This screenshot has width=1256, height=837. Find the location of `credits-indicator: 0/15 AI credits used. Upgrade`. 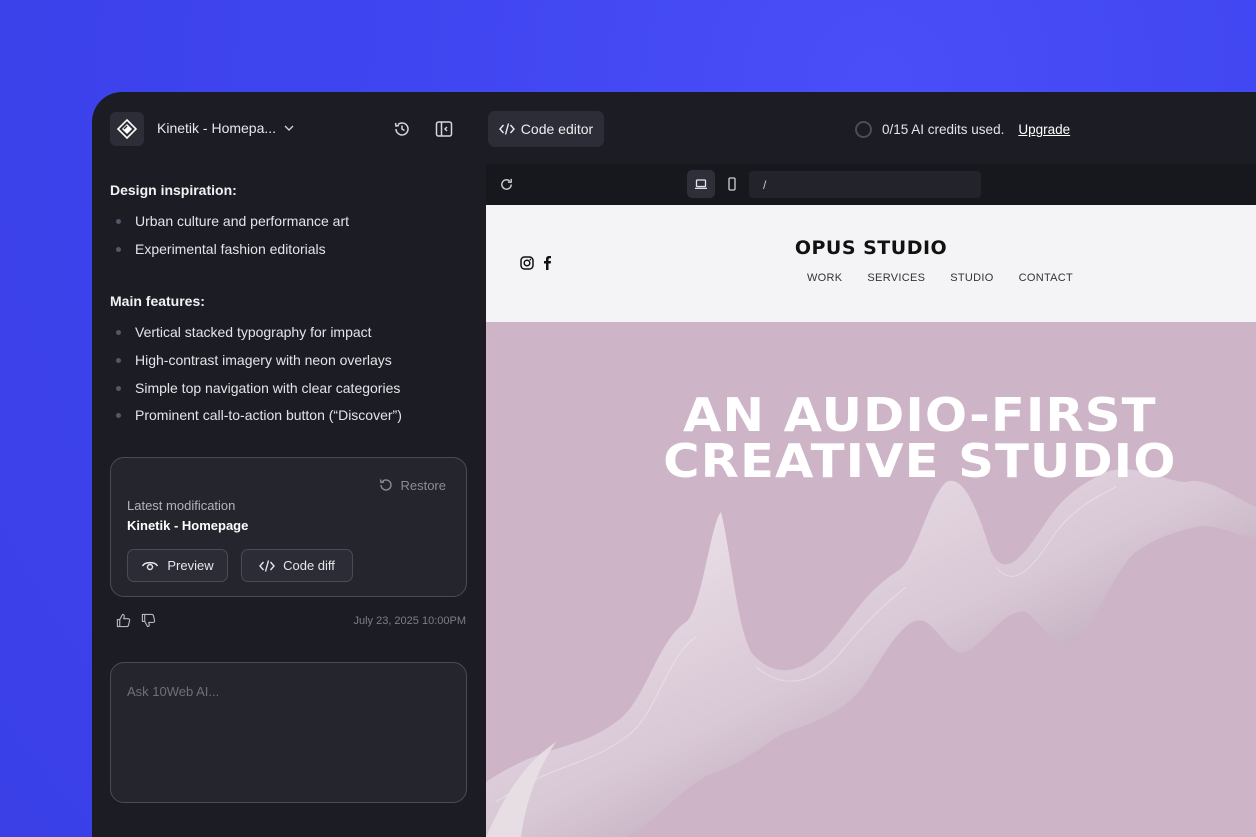

credits-indicator: 0/15 AI credits used. Upgrade is located at coordinates (962, 129).